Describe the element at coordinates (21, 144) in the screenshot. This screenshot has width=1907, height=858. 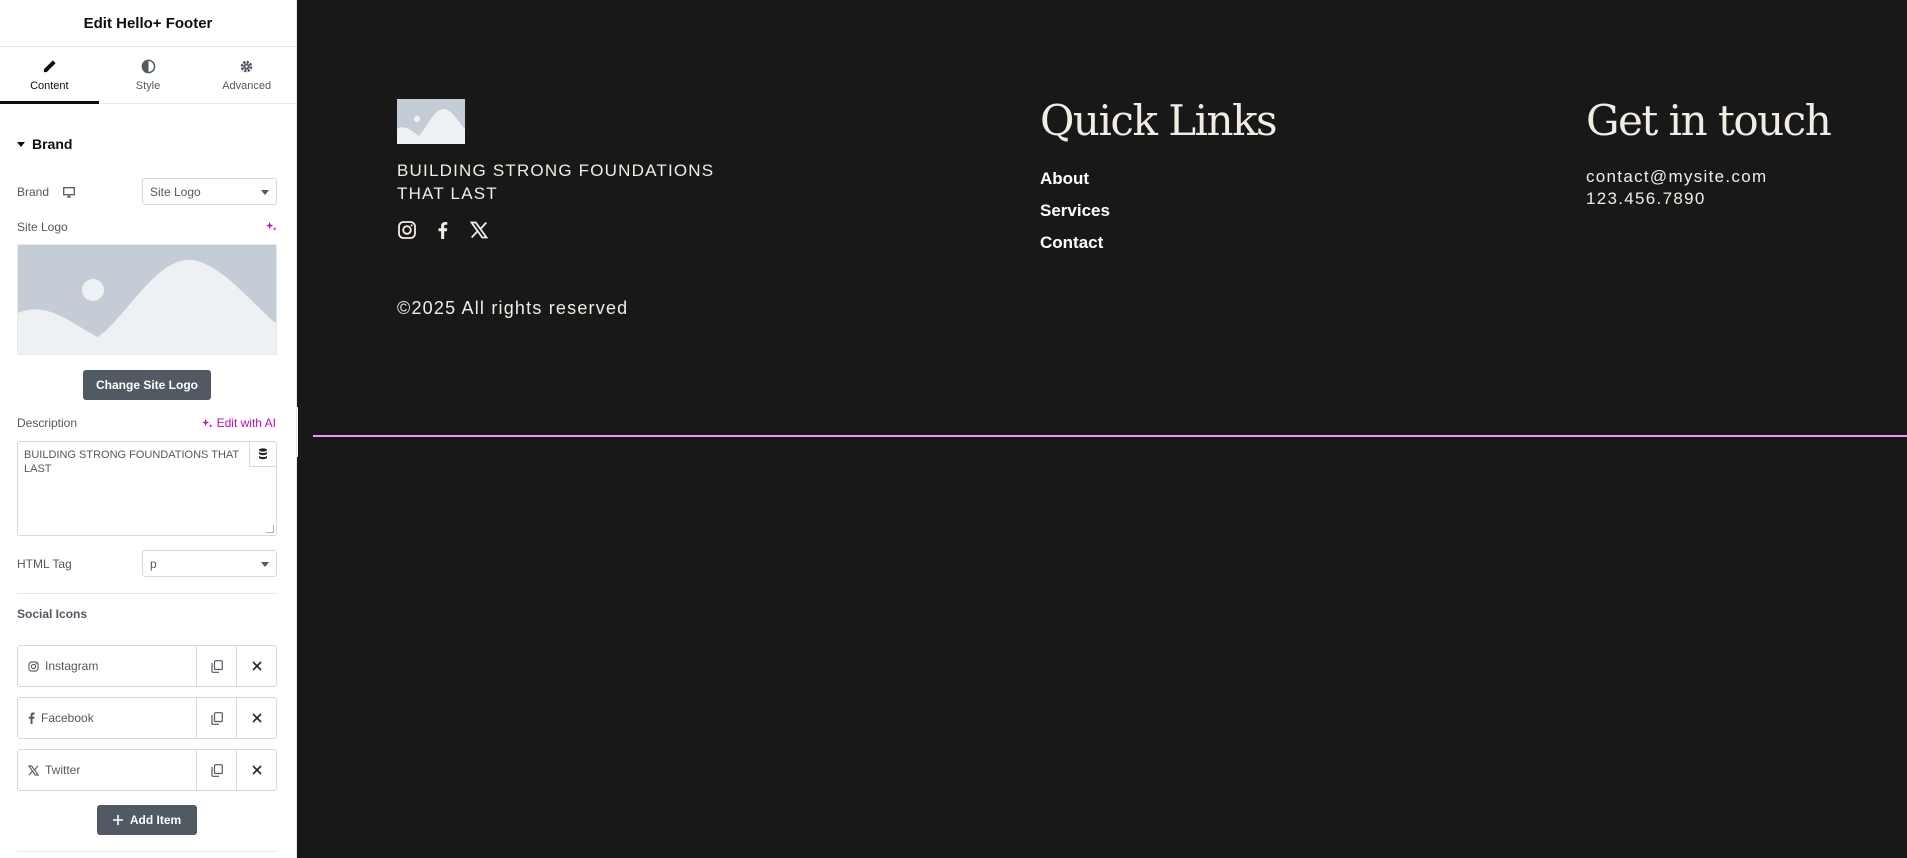
I see `caret-down-icon` at that location.